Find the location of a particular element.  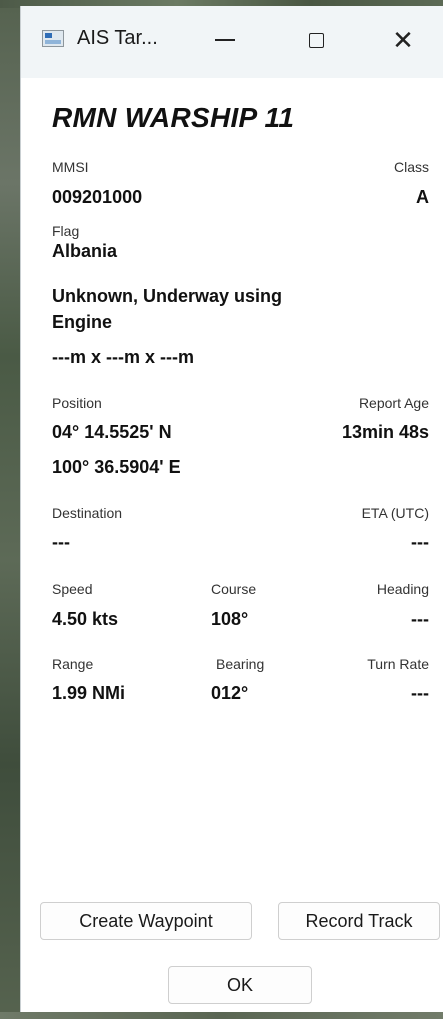

maximize-icon is located at coordinates (316, 40).